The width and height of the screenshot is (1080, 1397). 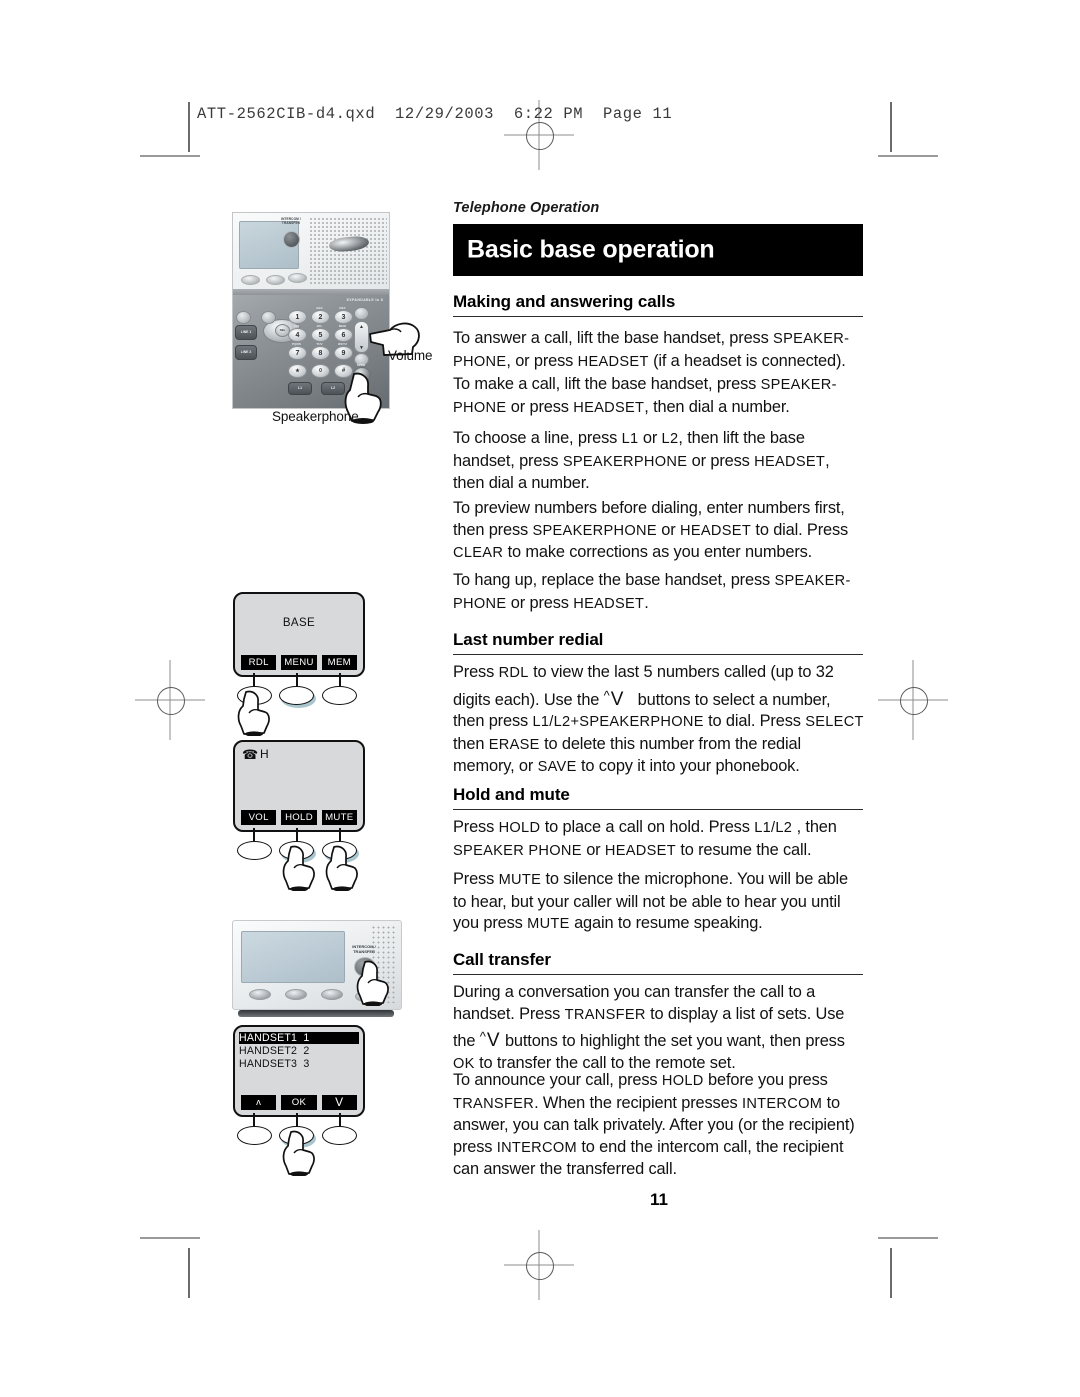 What do you see at coordinates (364, 300) in the screenshot?
I see `photo-brand-label: EXPANDABLE to 8` at bounding box center [364, 300].